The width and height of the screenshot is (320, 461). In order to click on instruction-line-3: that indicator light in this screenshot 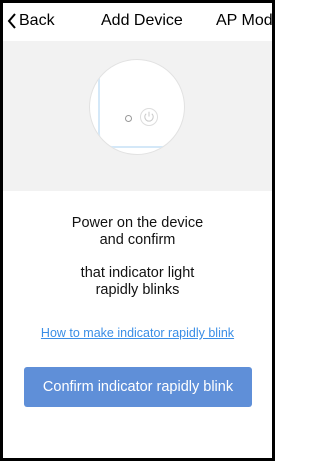, I will do `click(137, 273)`.